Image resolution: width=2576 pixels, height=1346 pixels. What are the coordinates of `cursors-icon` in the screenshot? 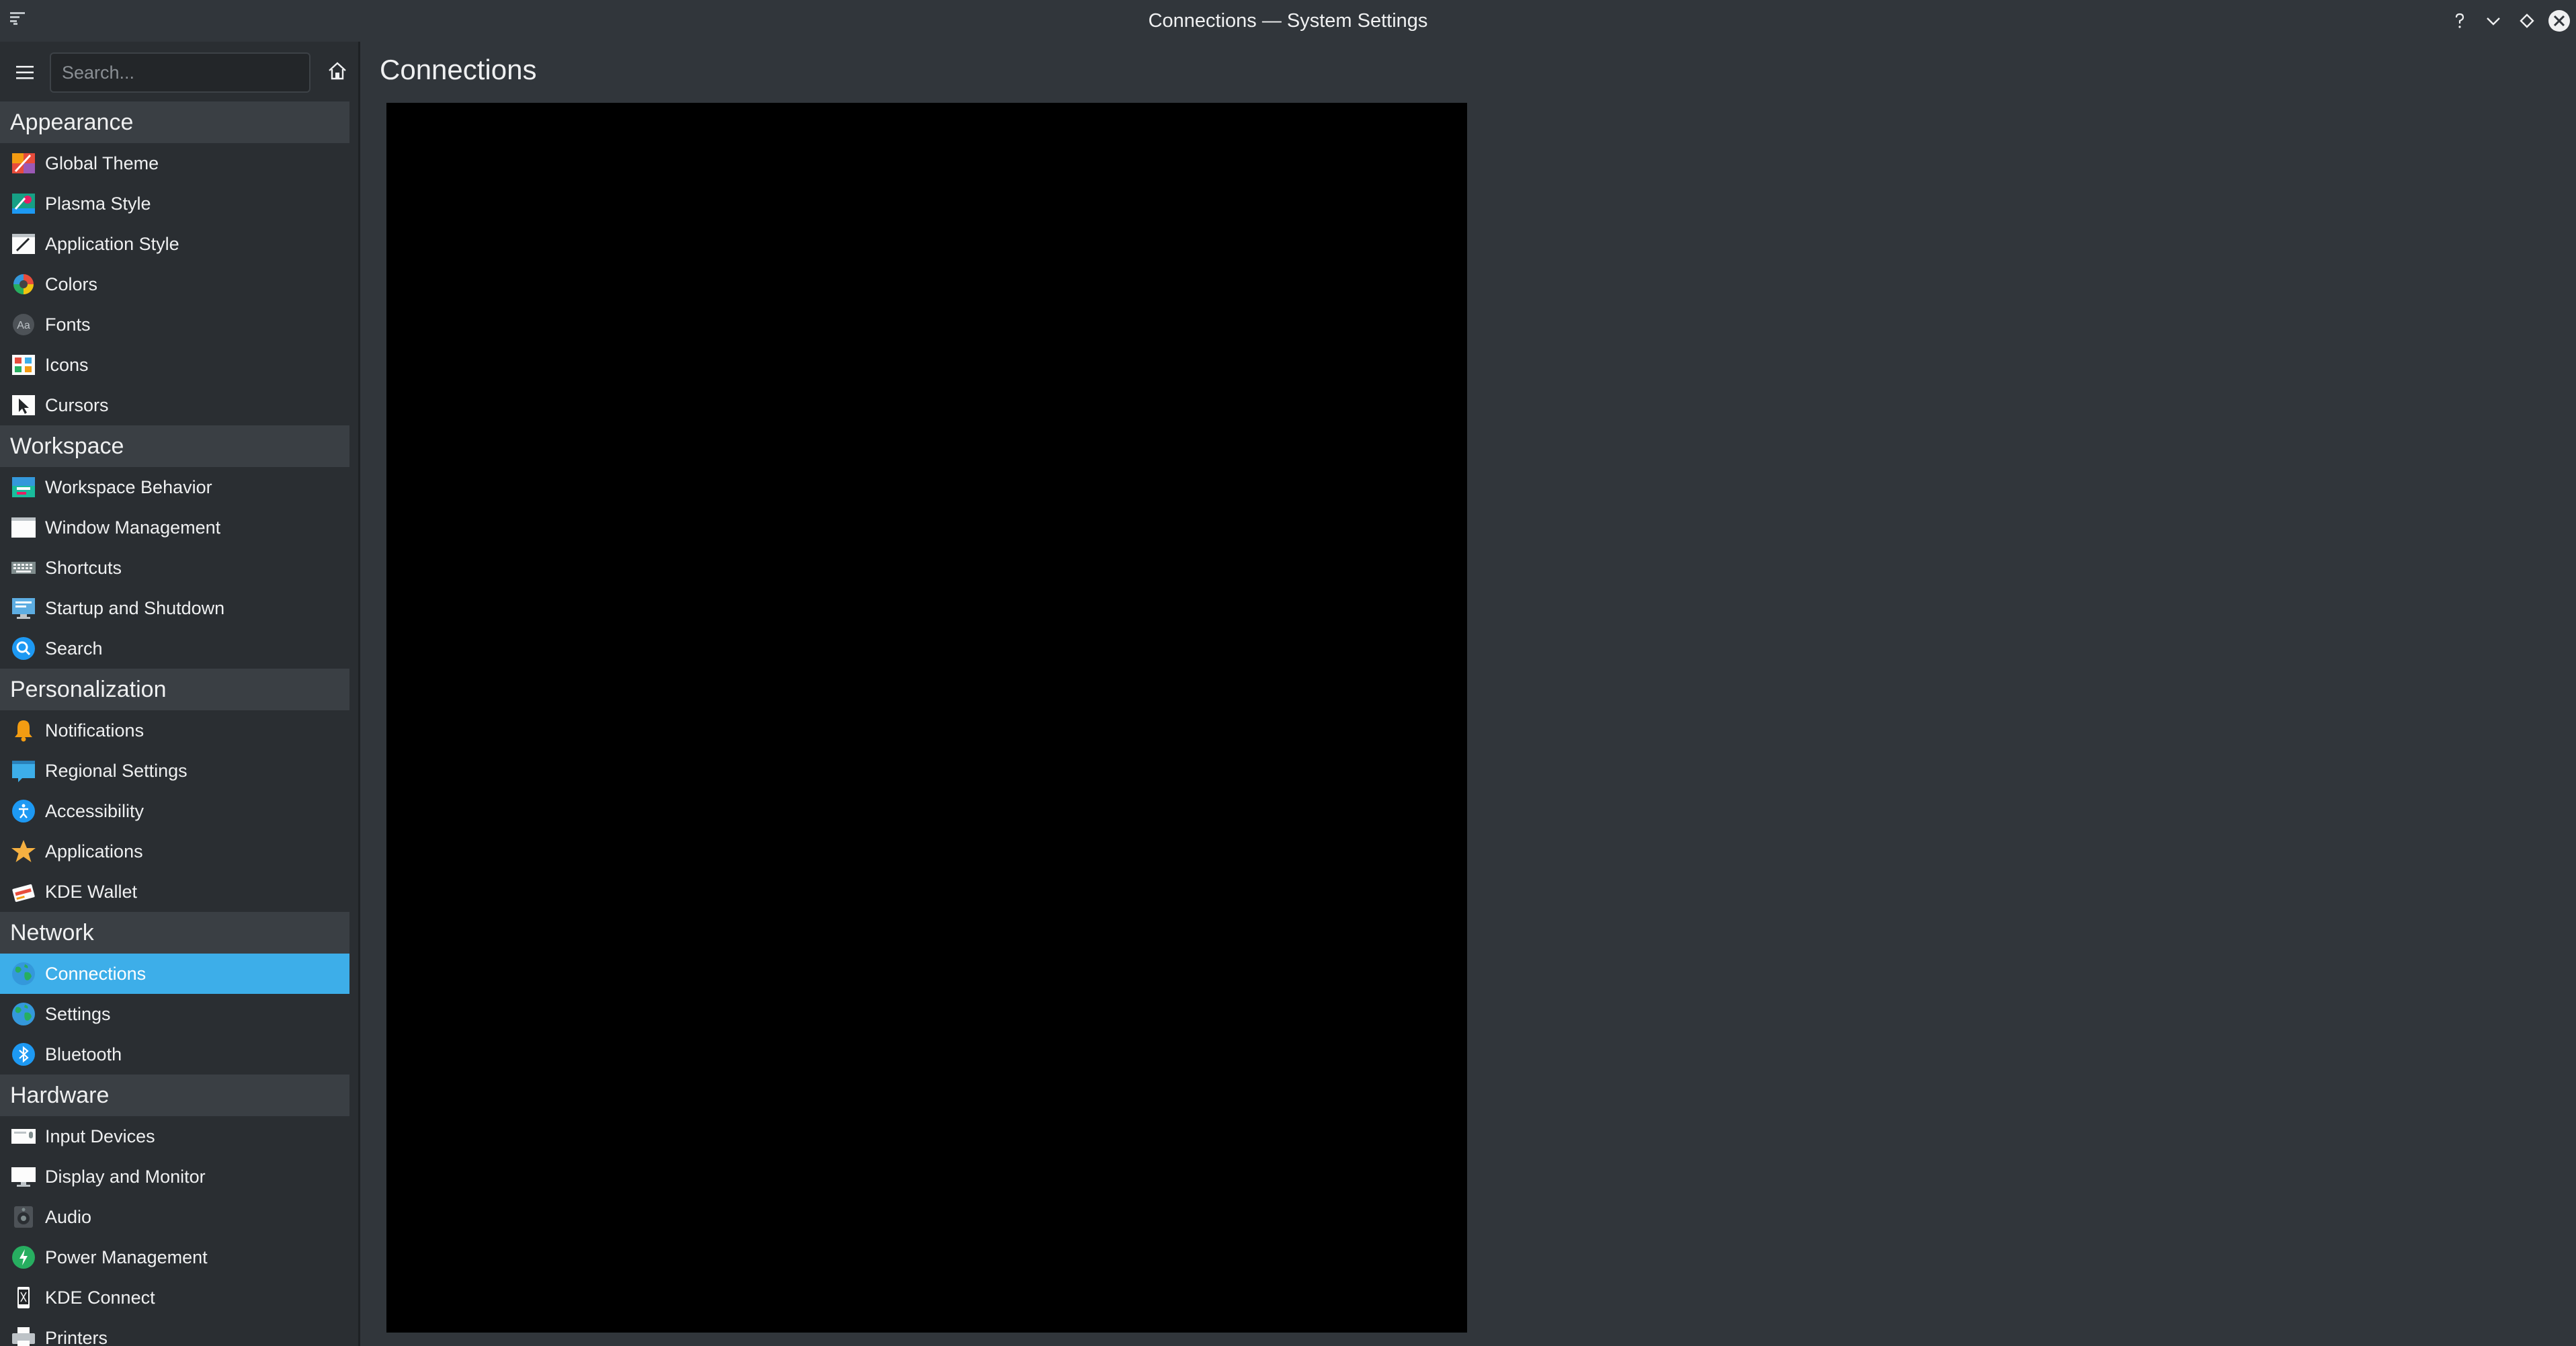 It's located at (23, 405).